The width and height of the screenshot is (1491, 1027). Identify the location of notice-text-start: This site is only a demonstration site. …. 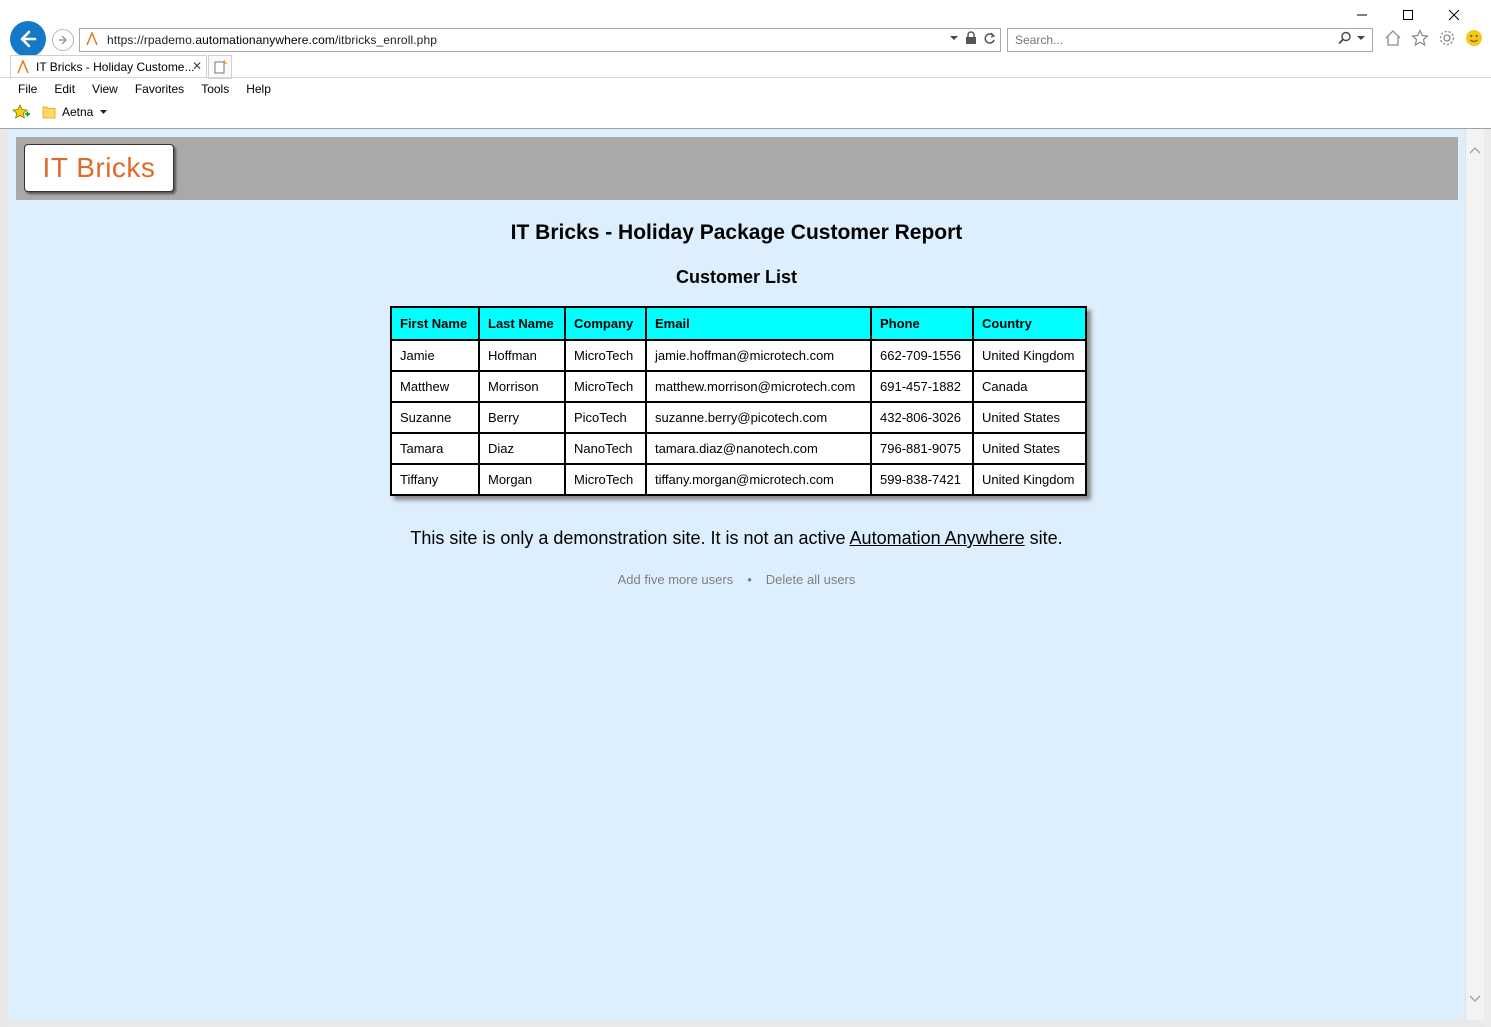
(630, 538).